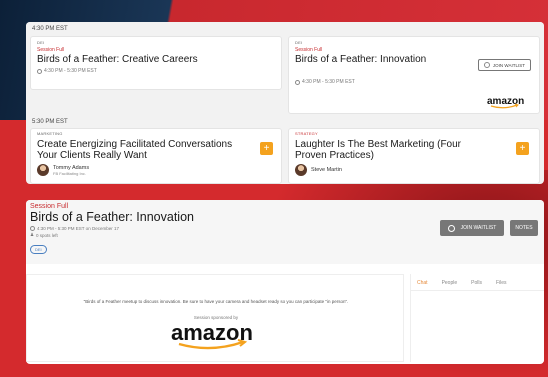  What do you see at coordinates (476, 283) in the screenshot?
I see `tab-polls: Polls` at bounding box center [476, 283].